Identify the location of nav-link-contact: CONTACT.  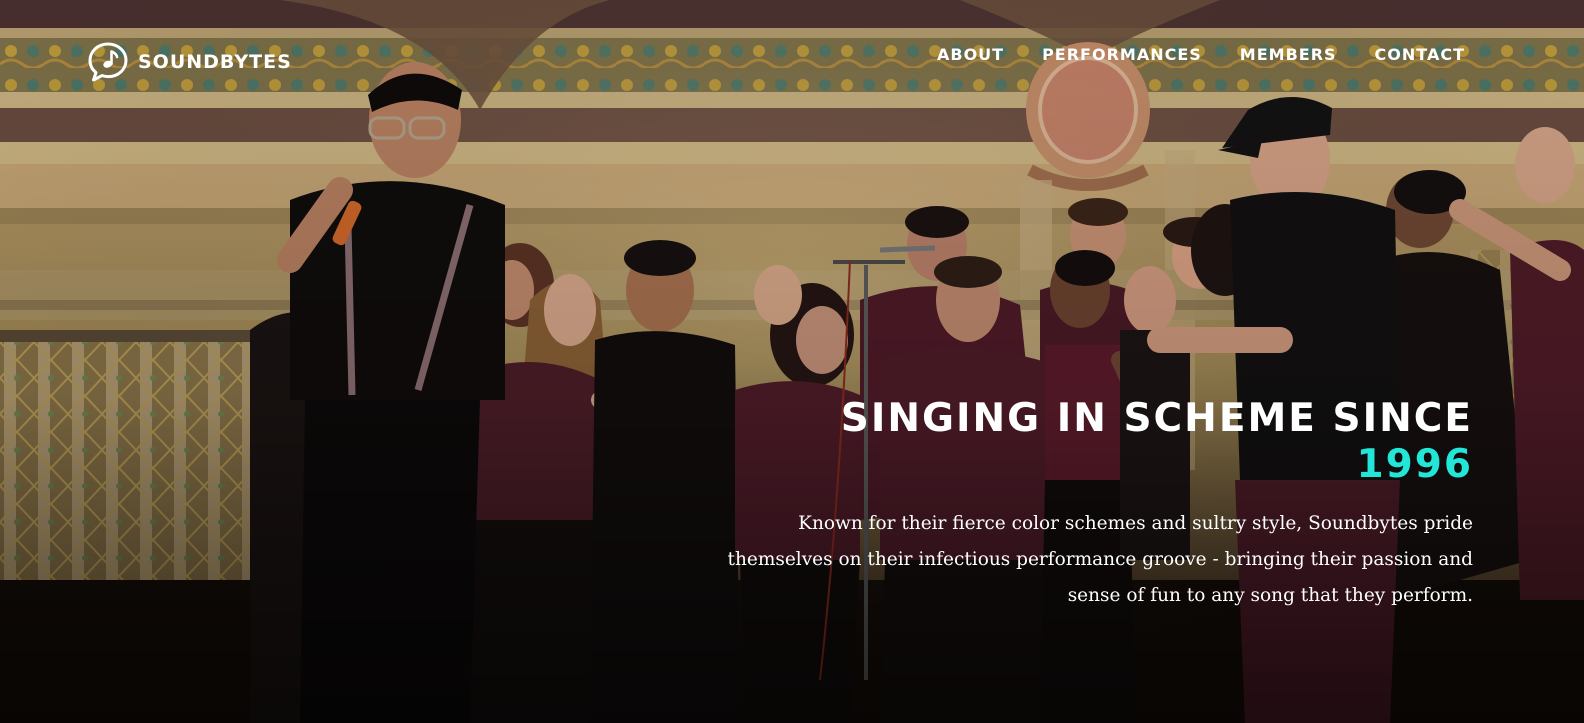
(1420, 55).